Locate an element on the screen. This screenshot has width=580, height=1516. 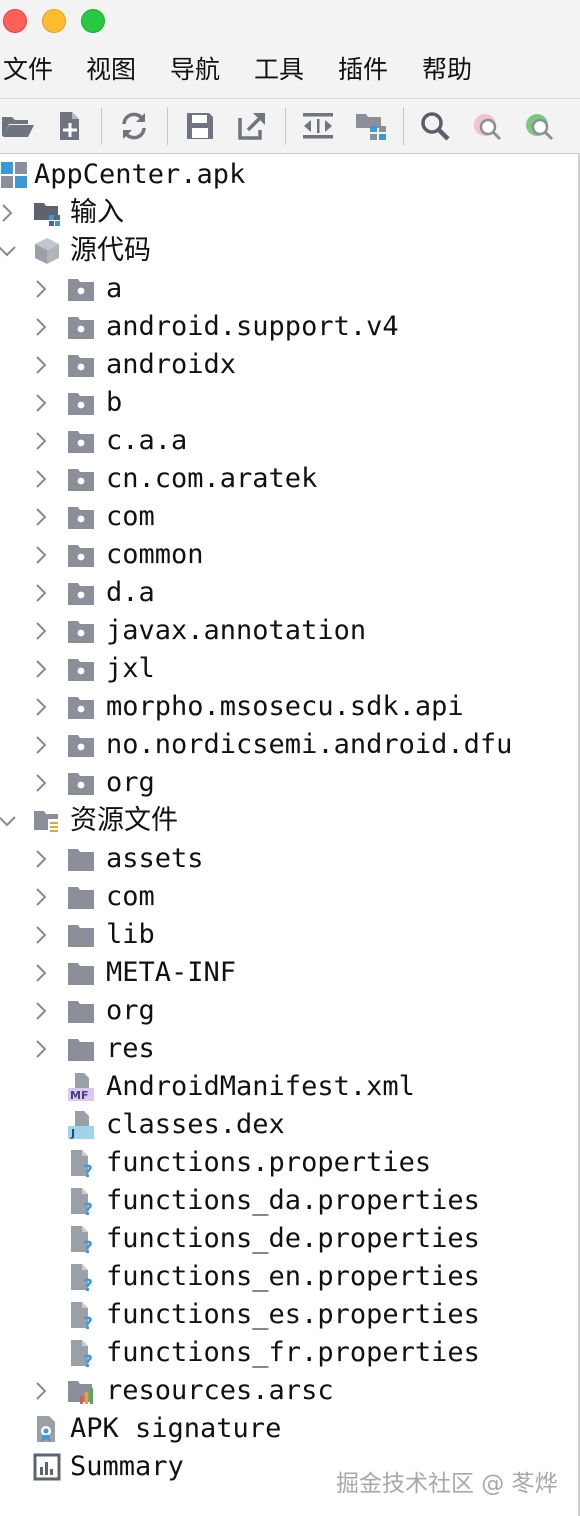
tree-package: com is located at coordinates (289, 517).